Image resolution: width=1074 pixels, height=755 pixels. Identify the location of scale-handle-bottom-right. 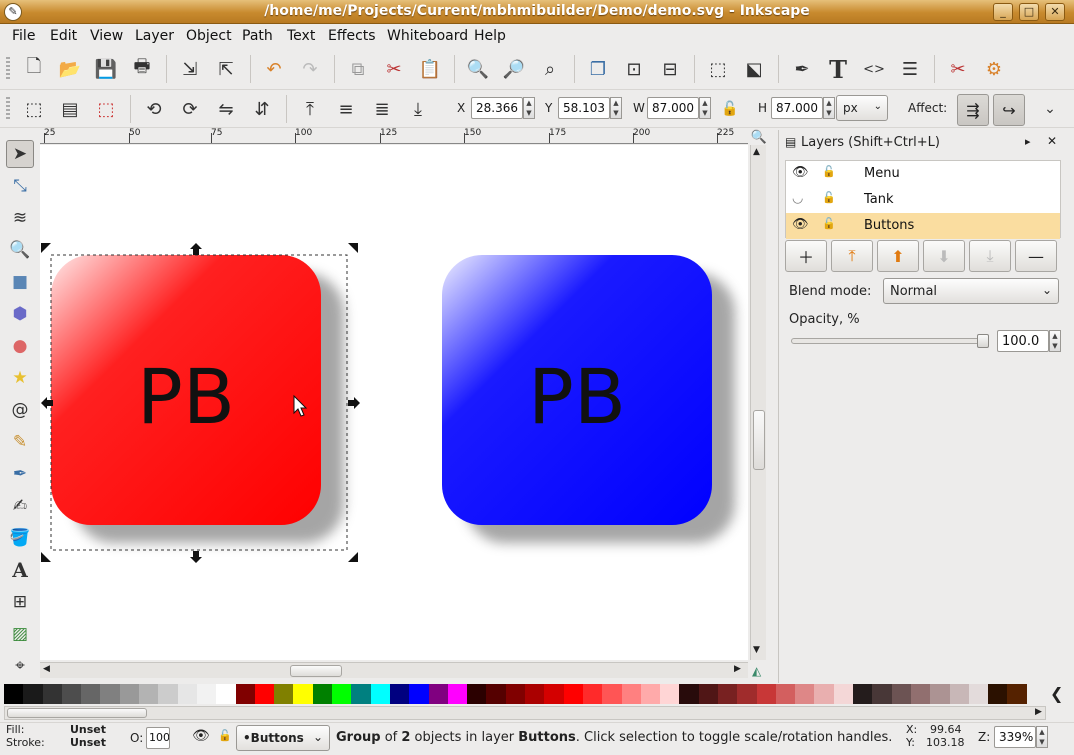
(353, 557).